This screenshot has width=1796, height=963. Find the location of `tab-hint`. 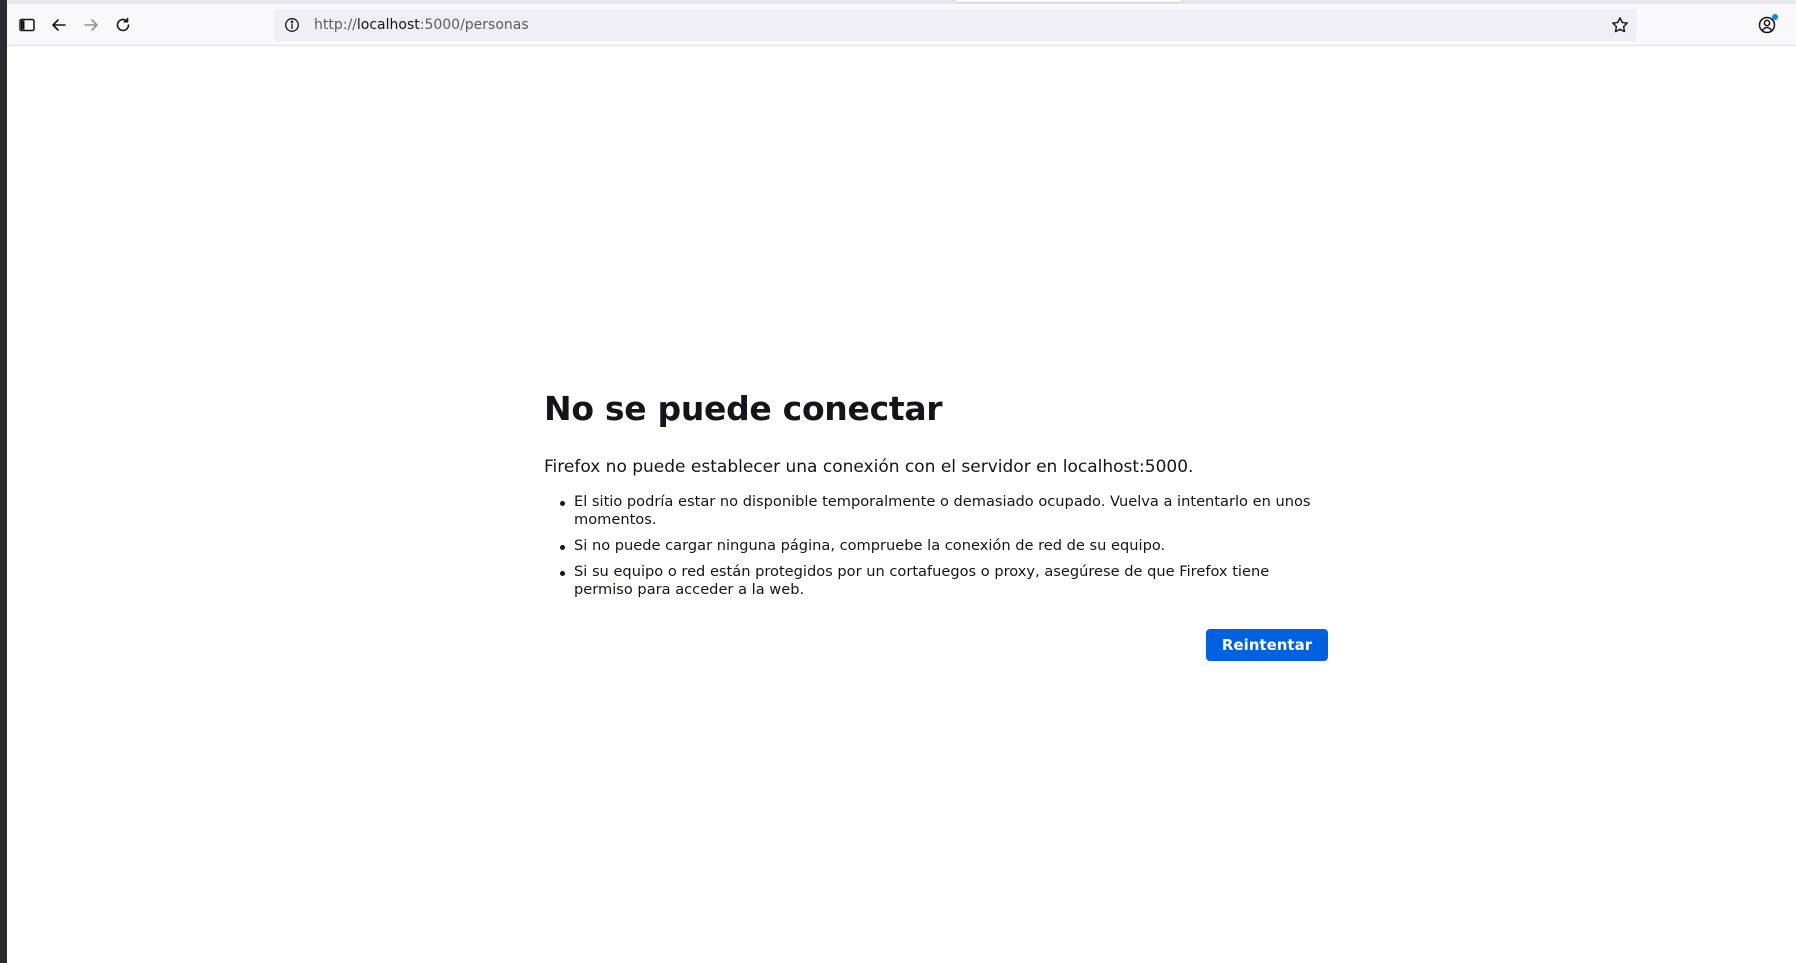

tab-hint is located at coordinates (1069, 1).